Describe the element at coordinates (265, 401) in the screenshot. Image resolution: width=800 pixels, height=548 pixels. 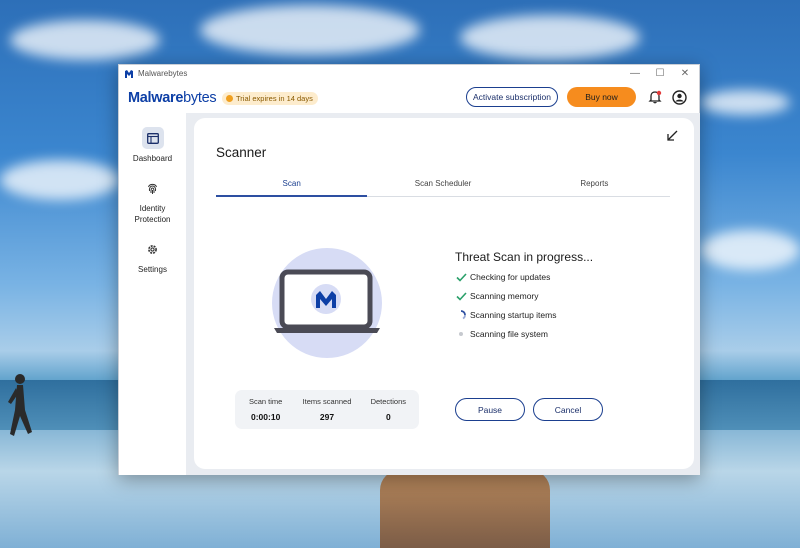
I see `stat-label: Scan time` at that location.